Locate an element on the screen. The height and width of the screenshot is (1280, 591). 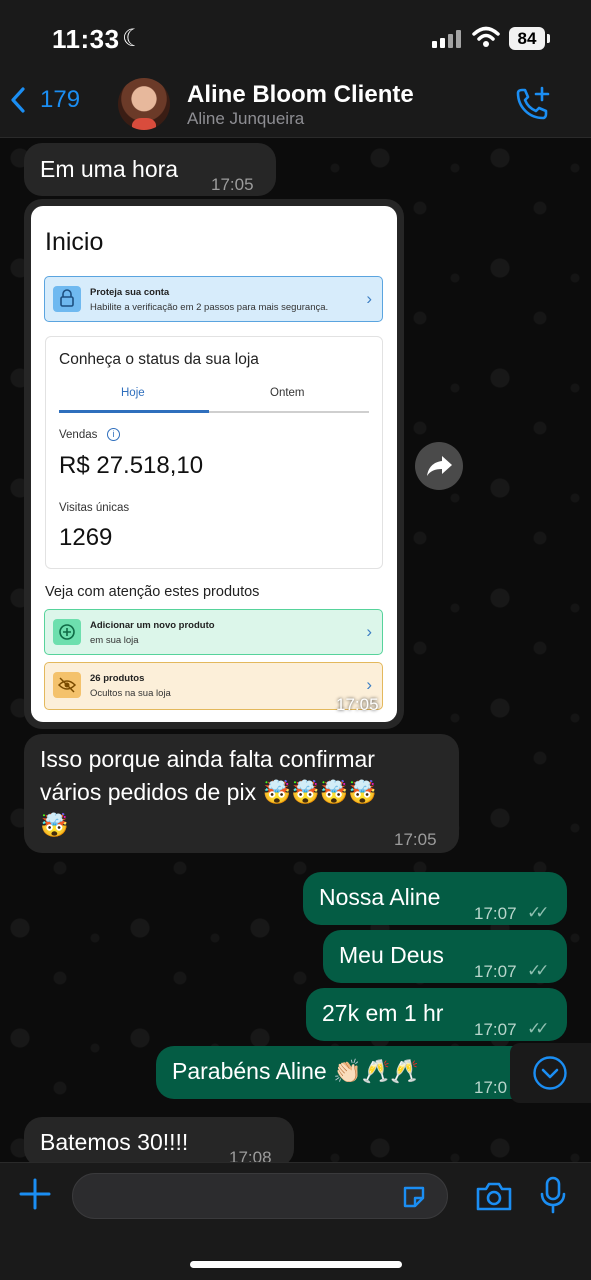
tab-yesterday: Ontem is located at coordinates (287, 393).